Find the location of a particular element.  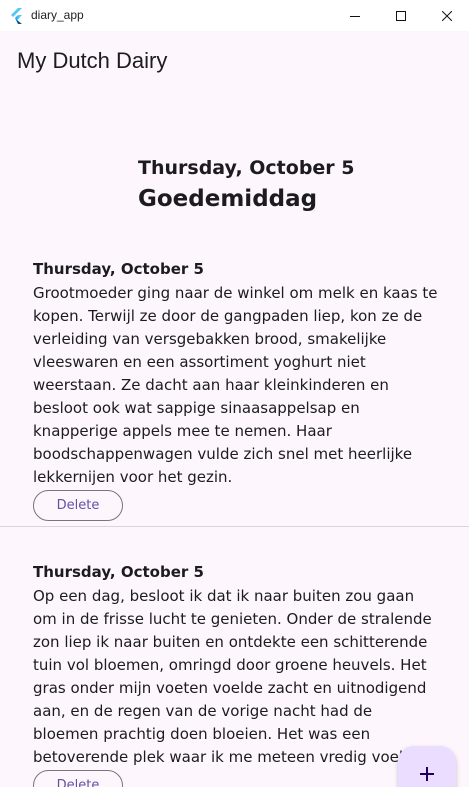

current-date: Thursday, October 5 is located at coordinates (246, 168).